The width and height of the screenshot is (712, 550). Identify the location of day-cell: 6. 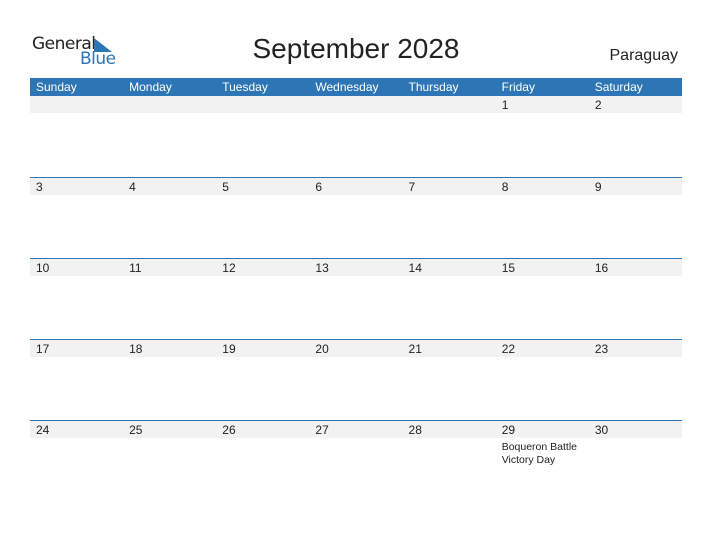
(355, 218).